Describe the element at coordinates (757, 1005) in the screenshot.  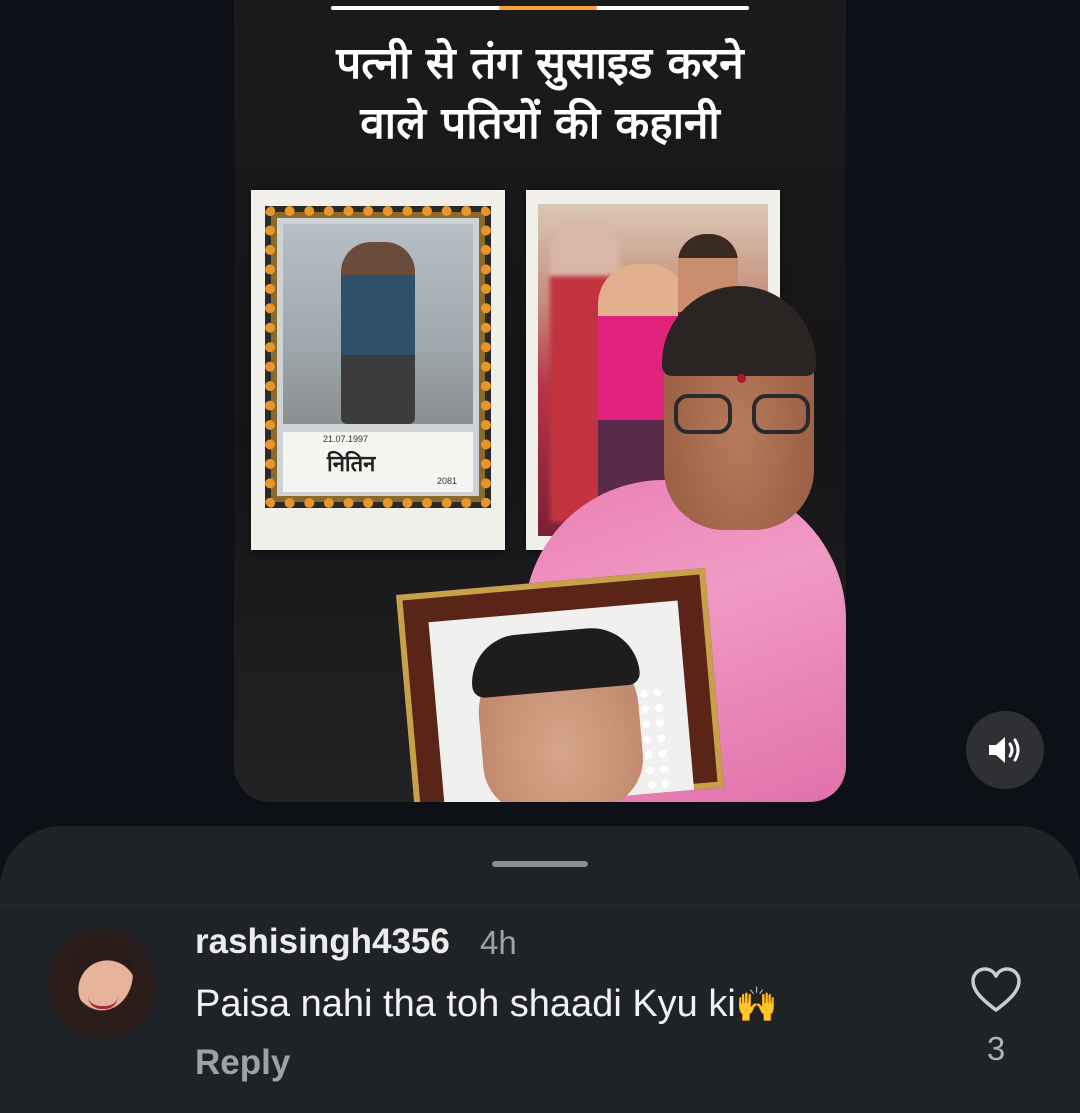
I see `raising-hands-emoji: 🙌` at that location.